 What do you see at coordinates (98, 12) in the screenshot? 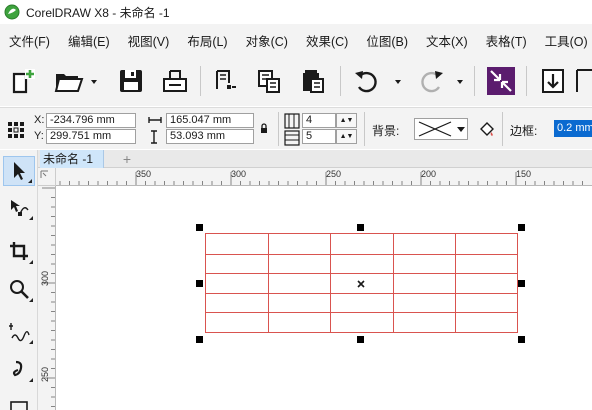
I see `window-title: CorelDRAW X8 - 未命名 -1` at bounding box center [98, 12].